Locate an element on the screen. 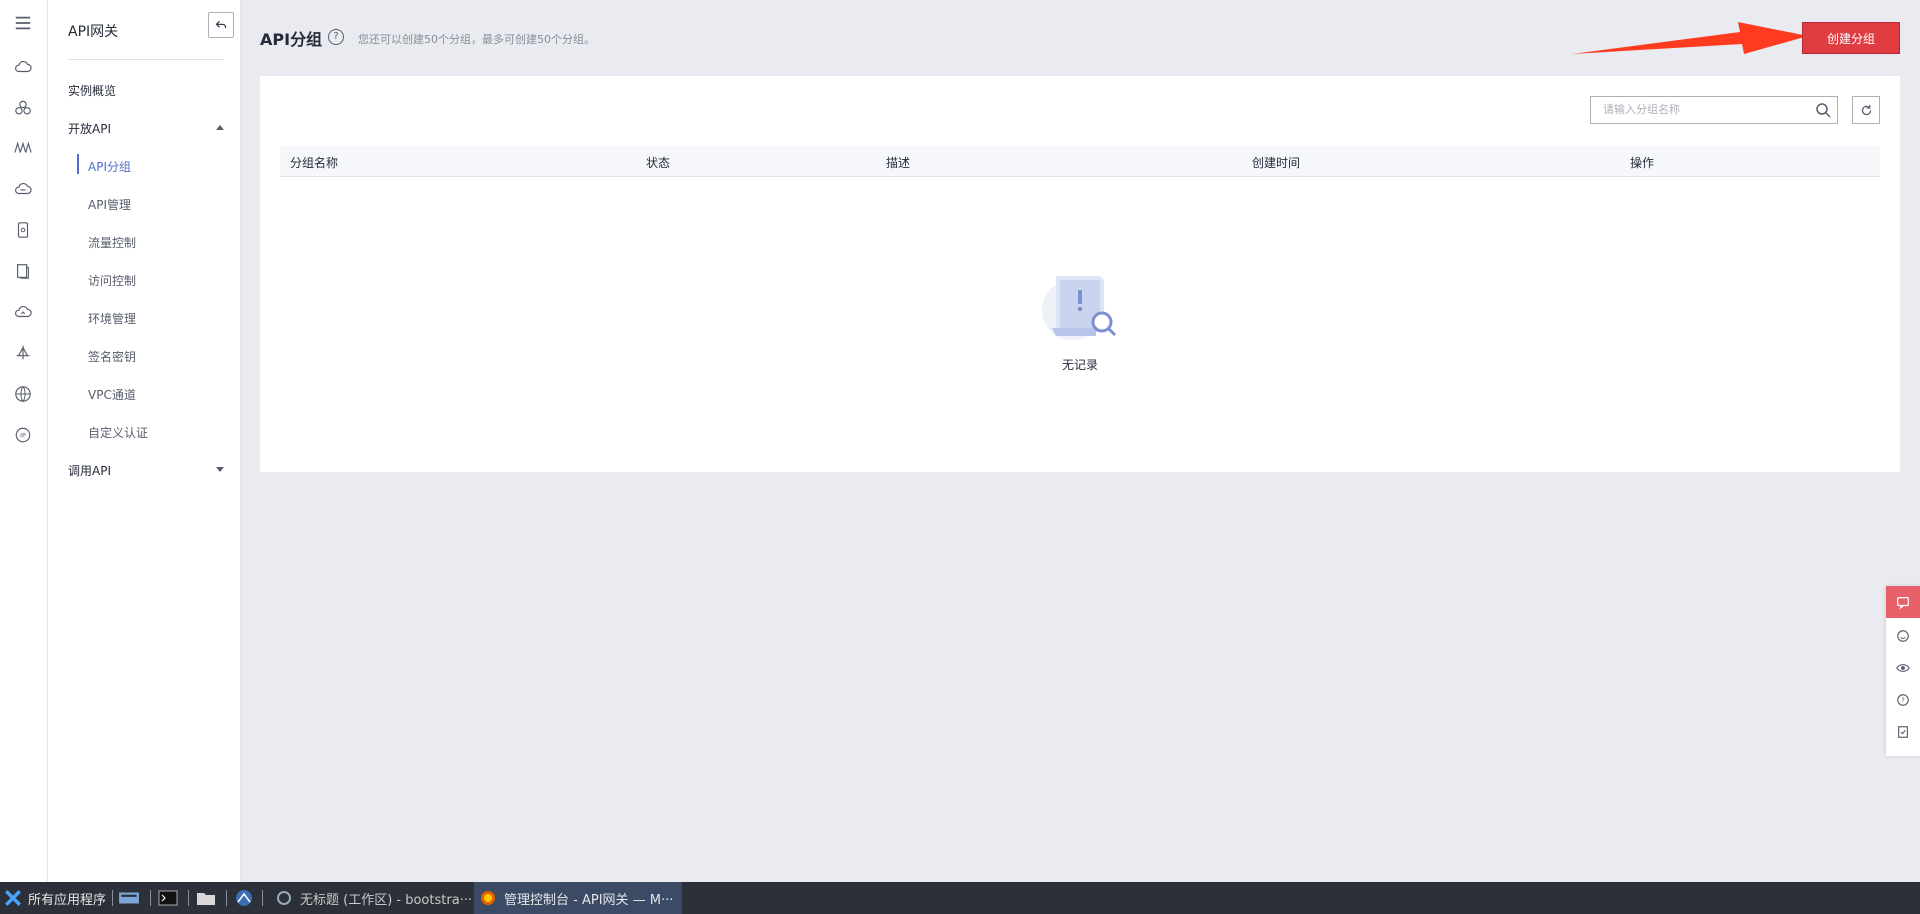 The image size is (1920, 914). start-menu-button: 所有应用程序 is located at coordinates (55, 898).